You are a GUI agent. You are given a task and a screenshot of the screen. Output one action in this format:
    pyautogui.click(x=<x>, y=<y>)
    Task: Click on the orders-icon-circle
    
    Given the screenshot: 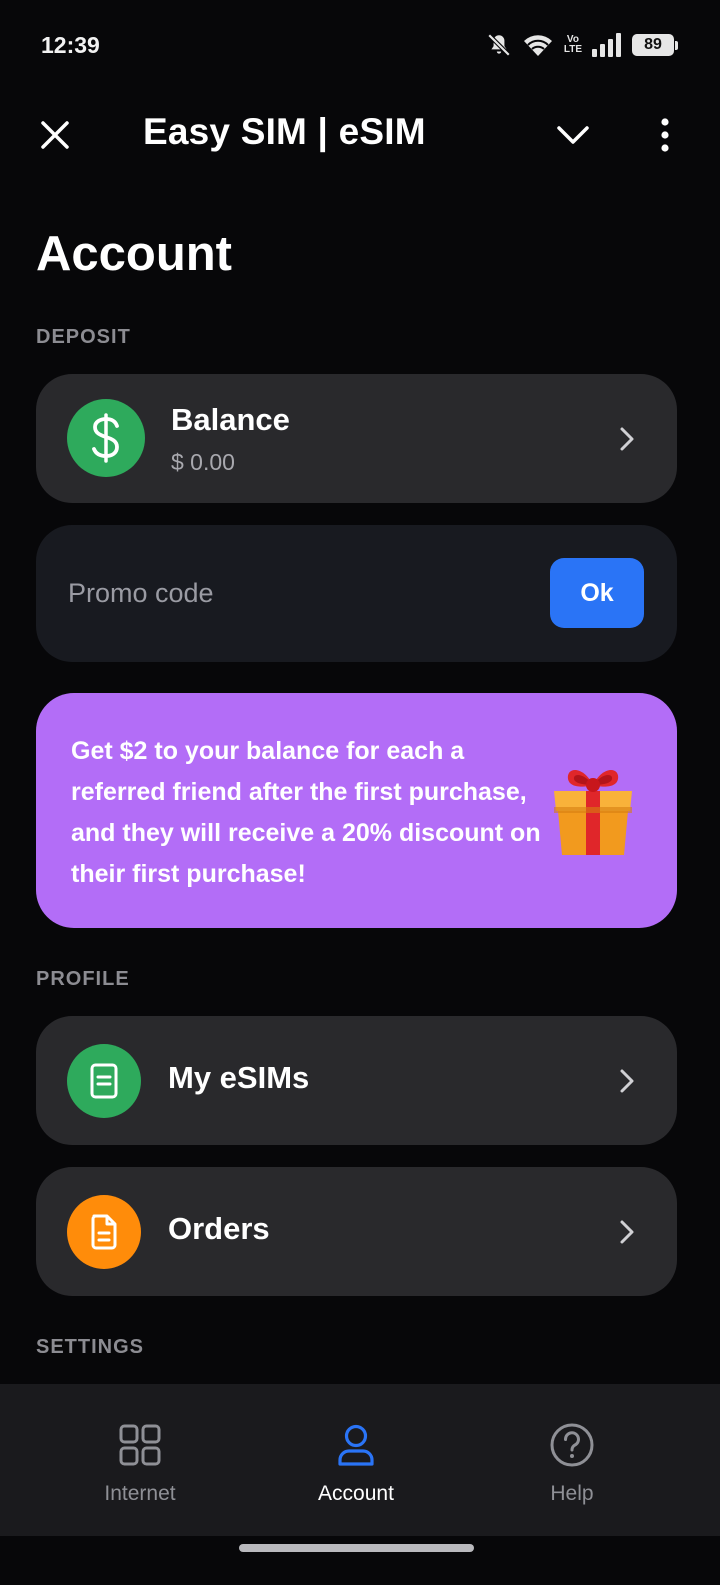 What is the action you would take?
    pyautogui.click(x=104, y=1232)
    